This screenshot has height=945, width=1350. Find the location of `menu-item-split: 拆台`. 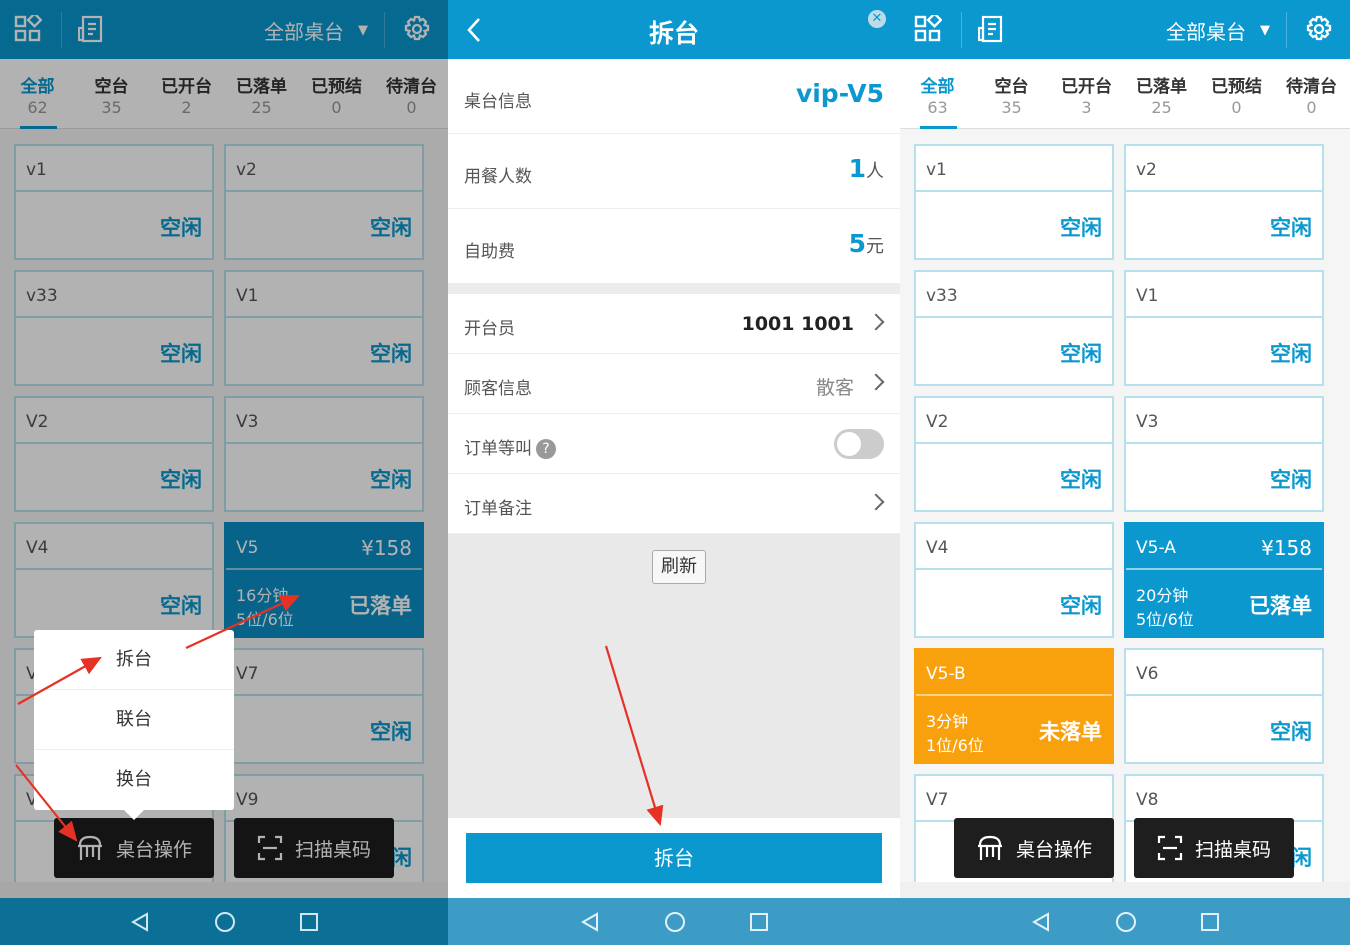

menu-item-split: 拆台 is located at coordinates (134, 660).